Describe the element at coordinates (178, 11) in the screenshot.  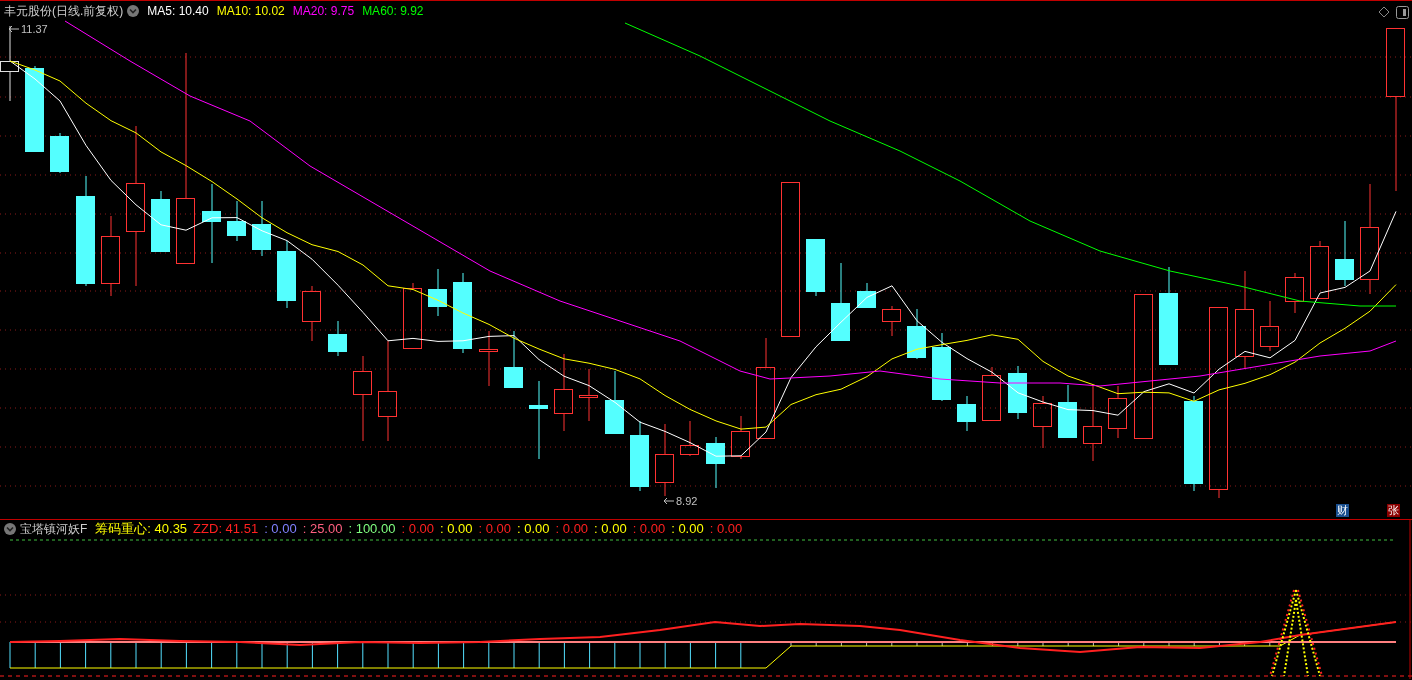
I see `moving-average-reading: MA5: 10.40` at that location.